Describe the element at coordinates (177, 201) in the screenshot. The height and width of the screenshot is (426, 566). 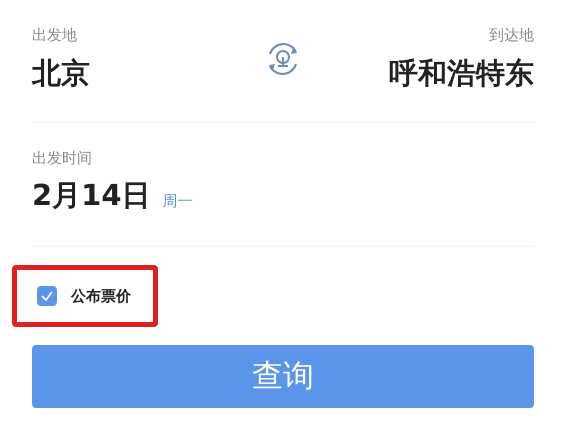
I see `weekday-text: 周一` at that location.